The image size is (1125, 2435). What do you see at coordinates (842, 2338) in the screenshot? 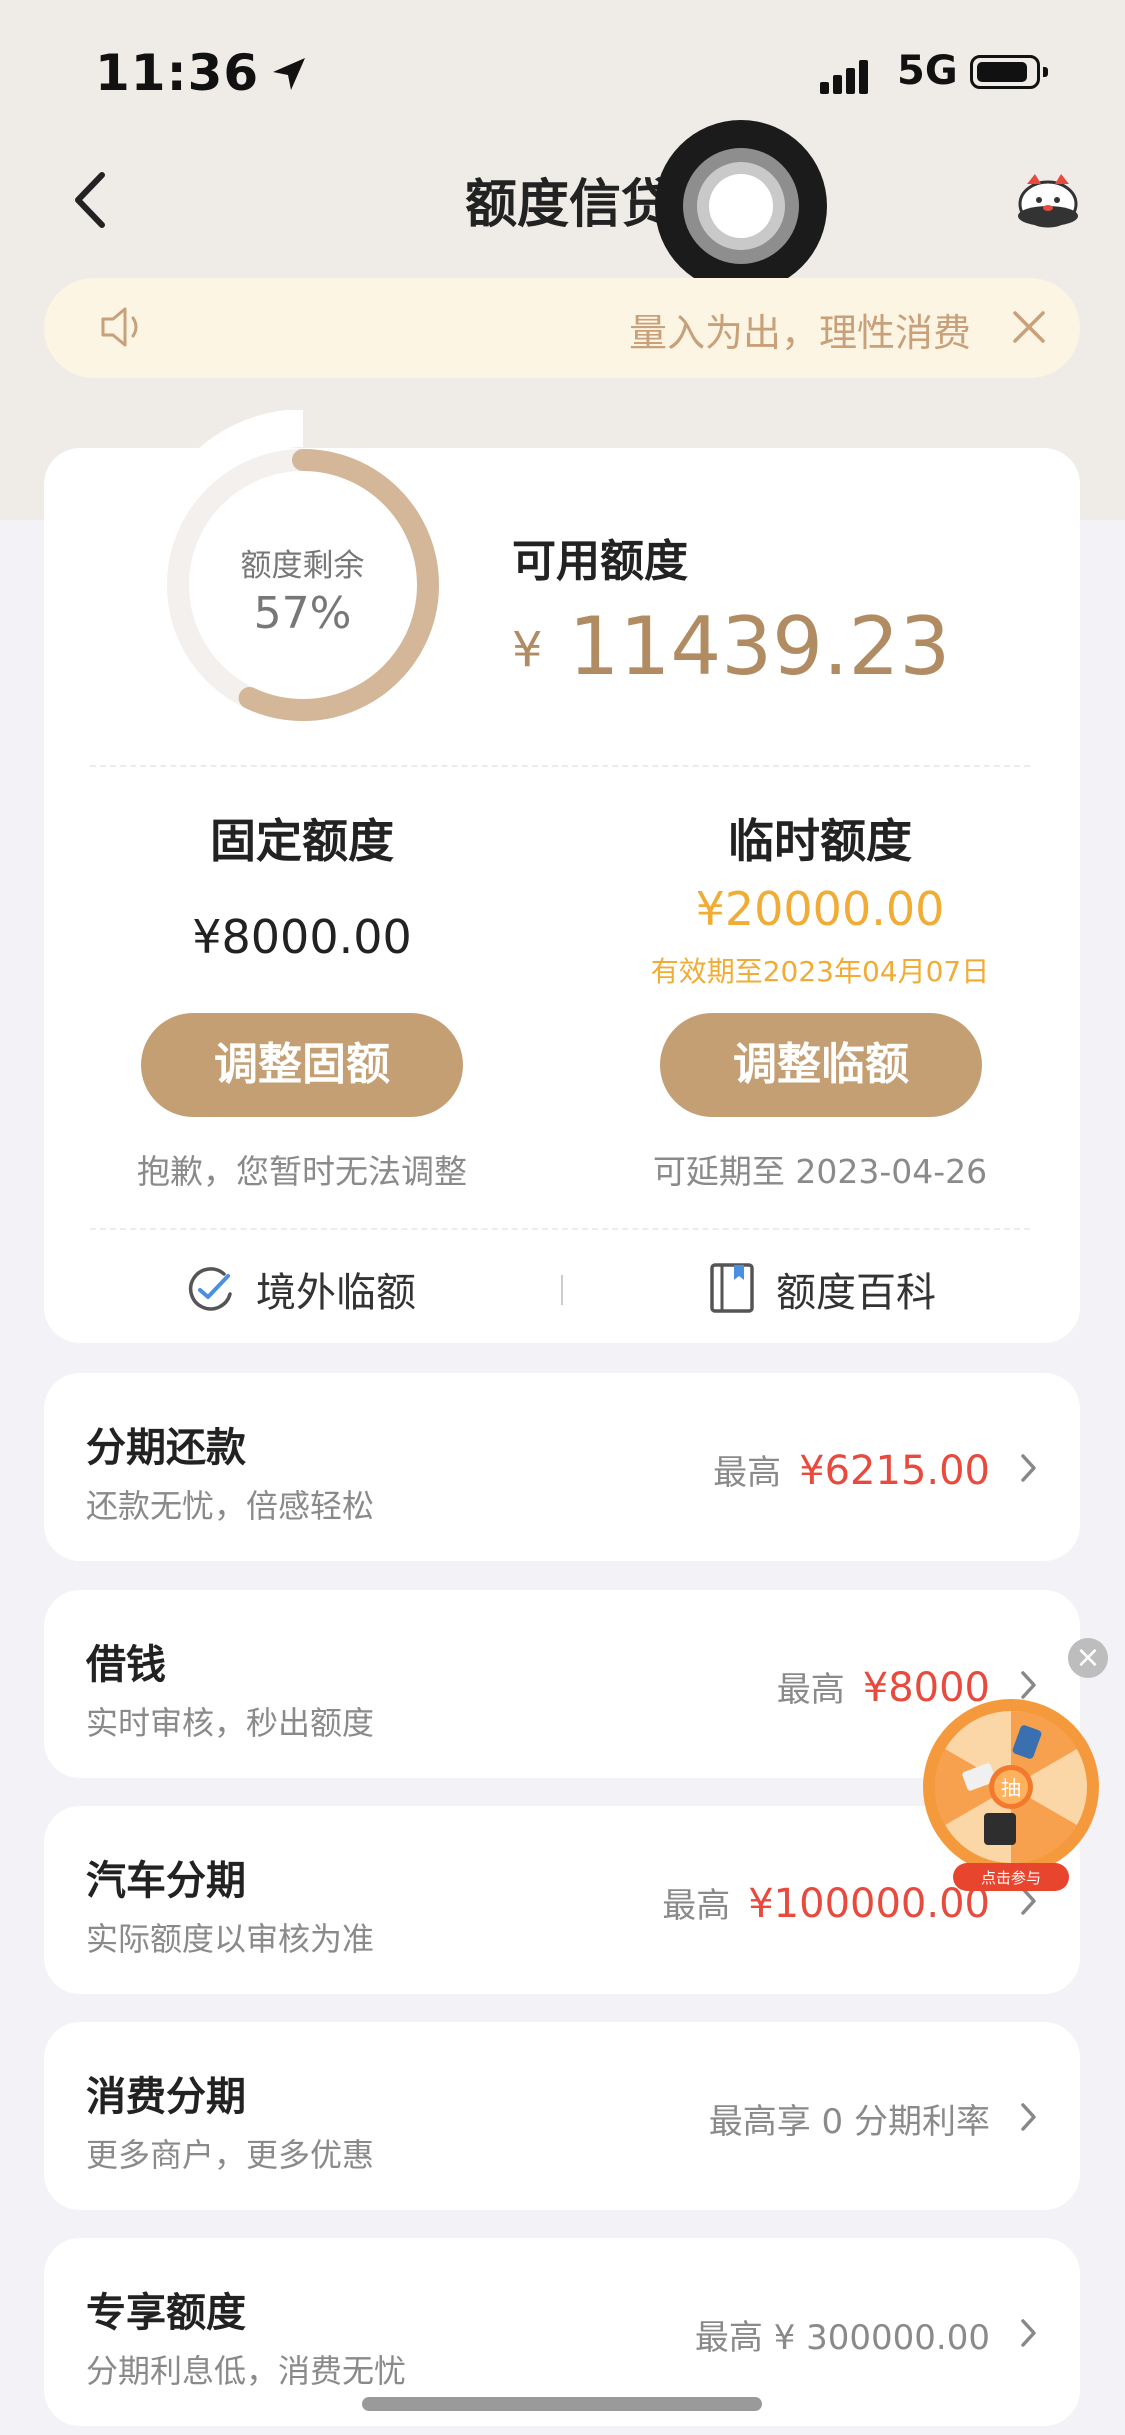
I see `list-item-limit: 最高 ¥ 300000.00` at bounding box center [842, 2338].